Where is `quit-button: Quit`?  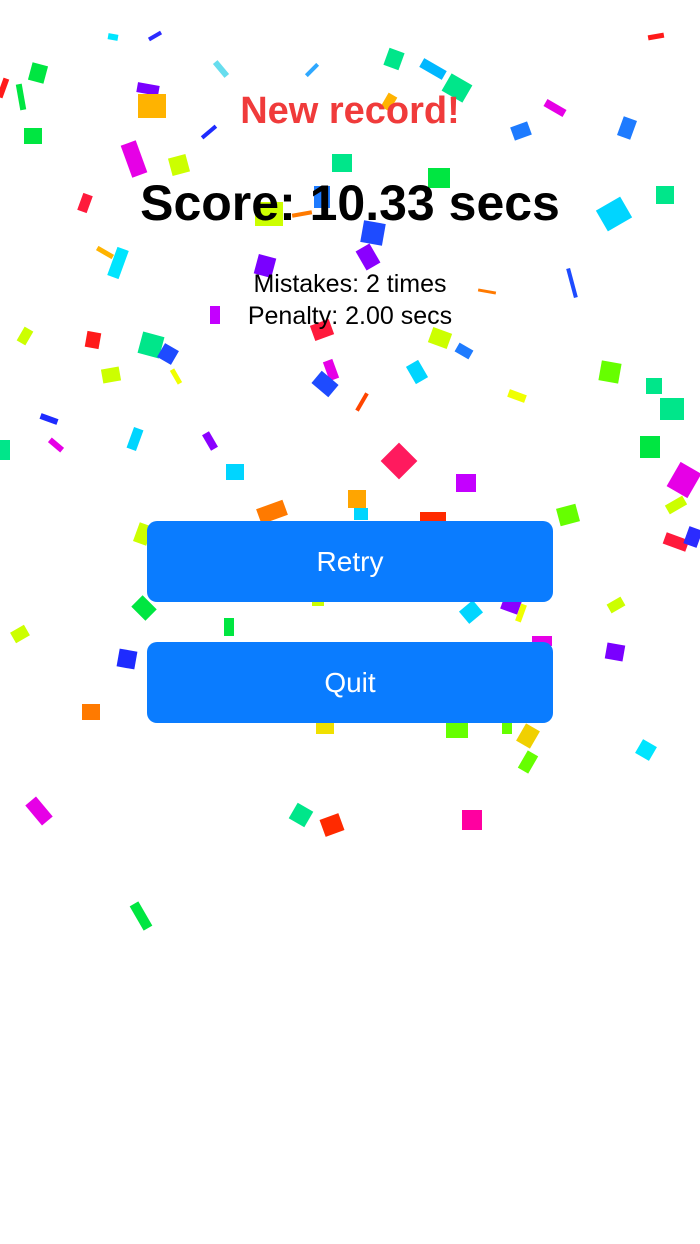 quit-button: Quit is located at coordinates (350, 682).